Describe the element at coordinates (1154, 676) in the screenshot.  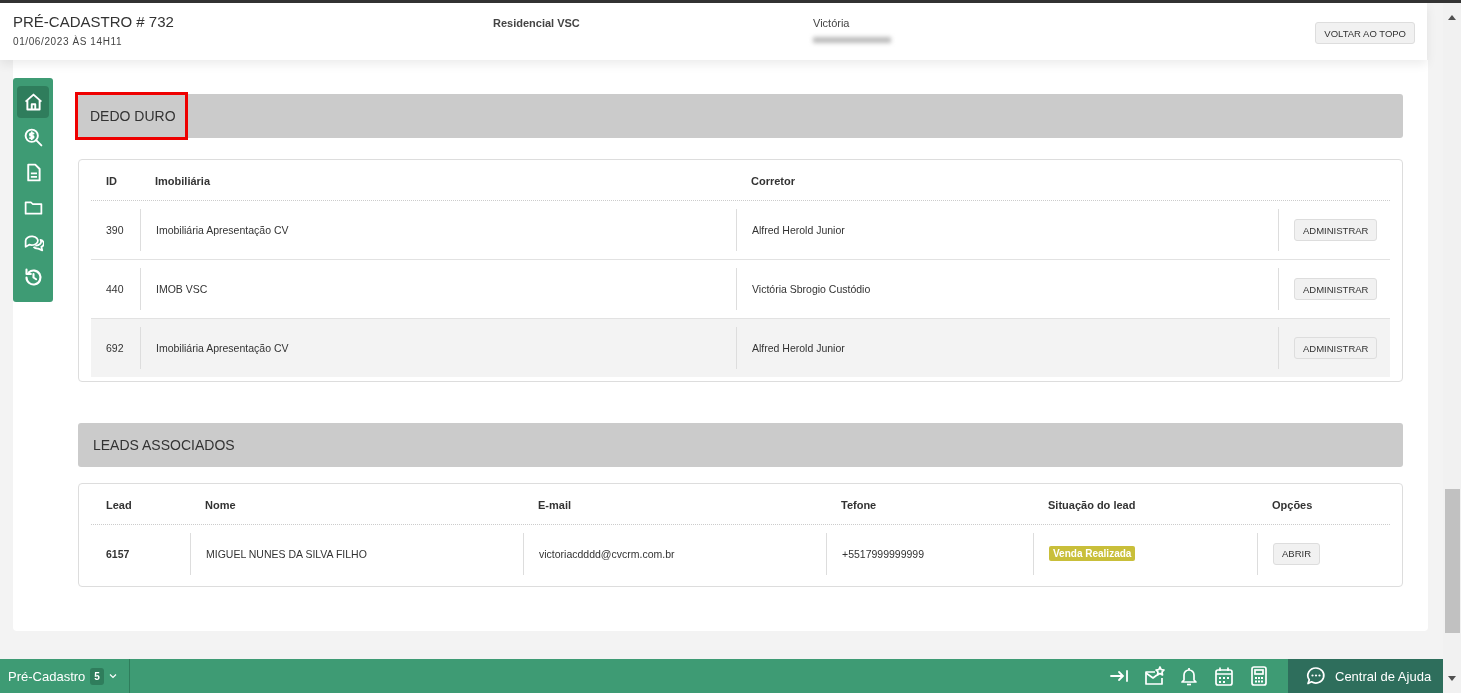
I see `envelope-star-icon` at that location.